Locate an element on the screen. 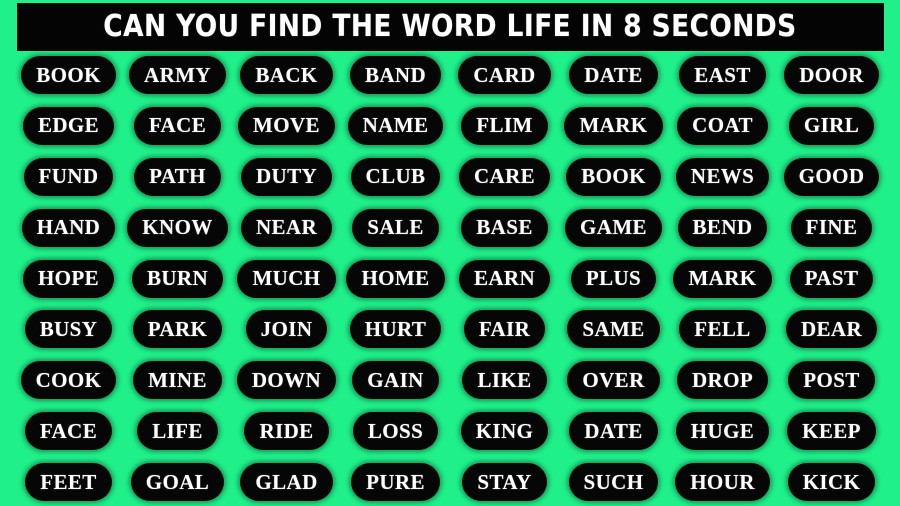 This screenshot has height=506, width=900. word-pill: FEET is located at coordinates (68, 482).